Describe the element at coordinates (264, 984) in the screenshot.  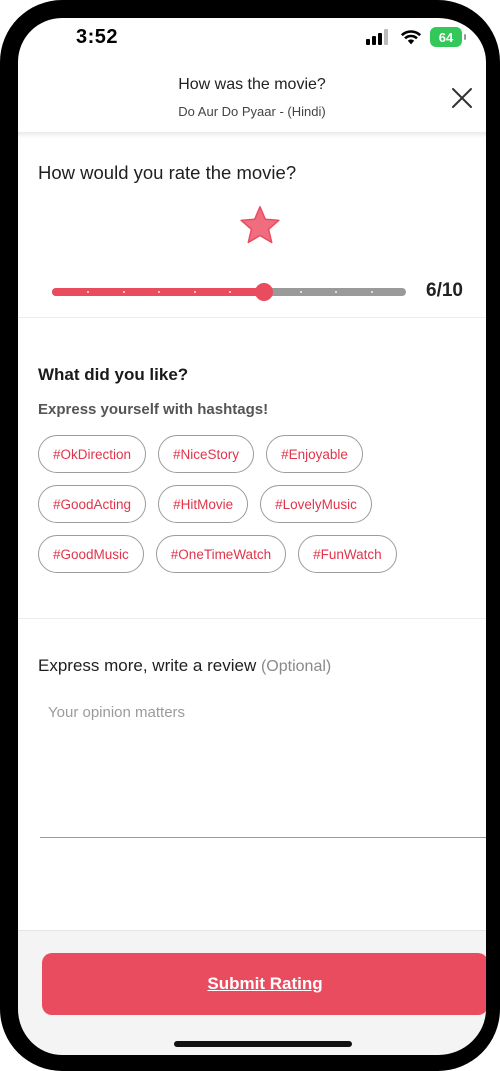
I see `submit-rating-button: Submit Rating` at that location.